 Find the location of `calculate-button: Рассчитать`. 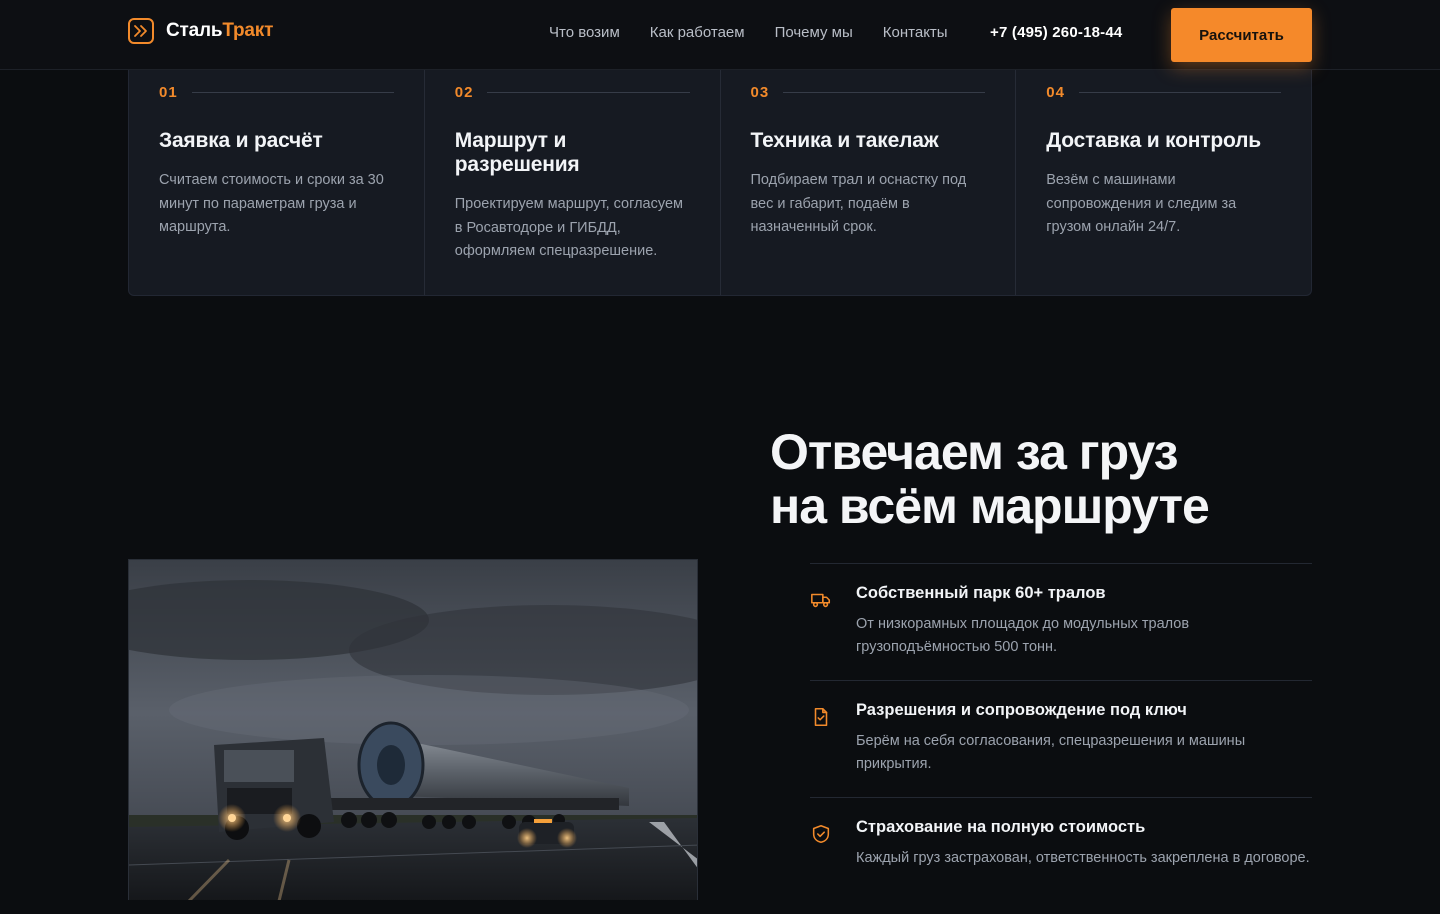

calculate-button: Рассчитать is located at coordinates (1241, 35).